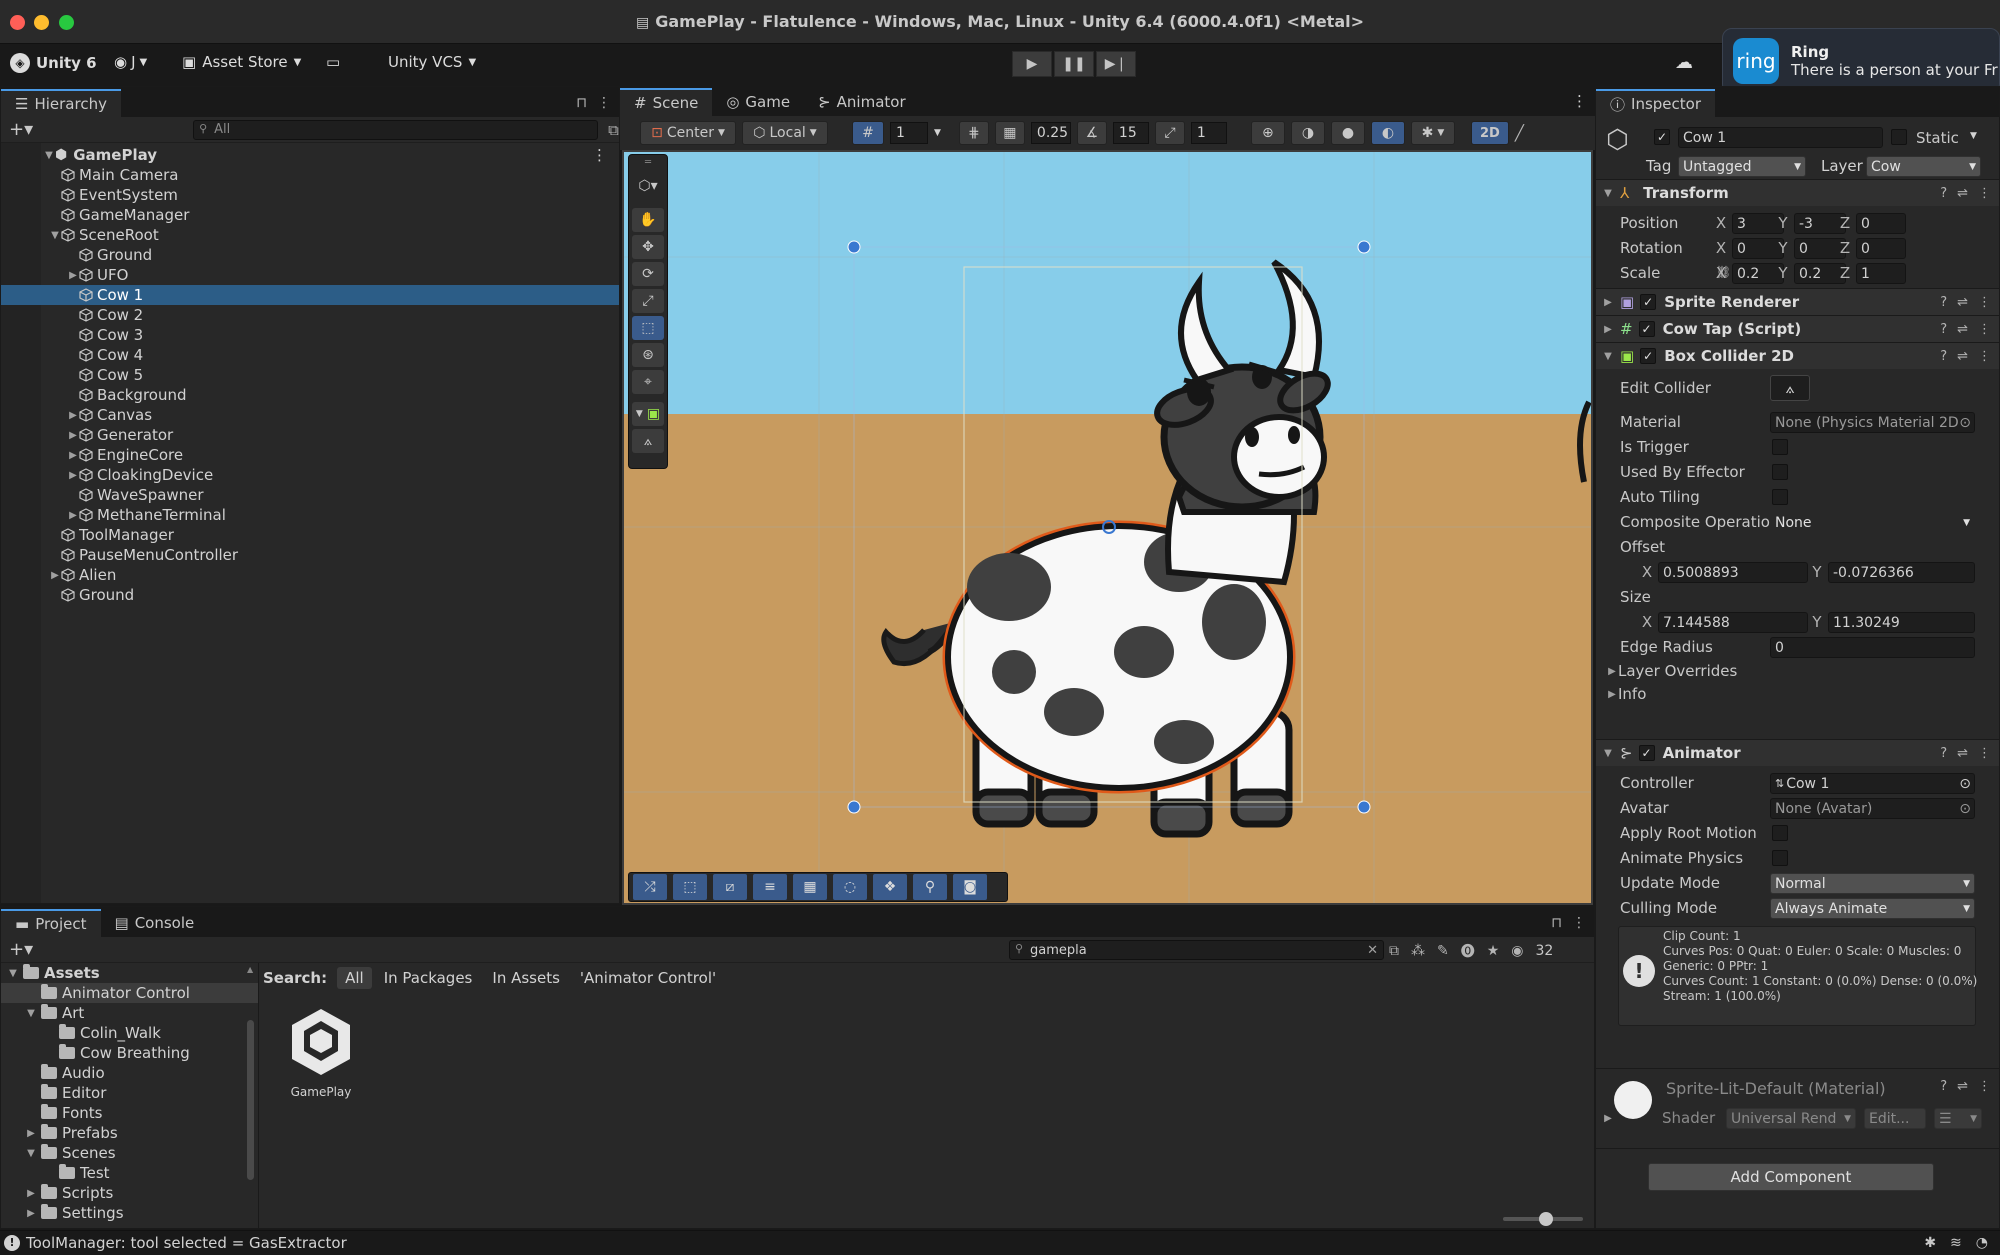 This screenshot has width=2000, height=1255. Describe the element at coordinates (1556, 923) in the screenshot. I see `lock-icon: ⊓` at that location.